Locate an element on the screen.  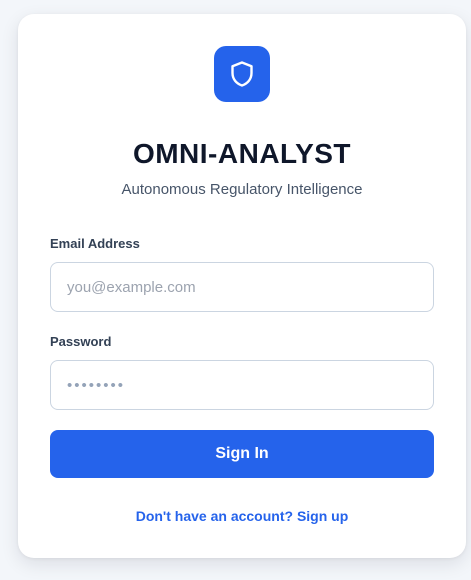
password-label: Password is located at coordinates (81, 341).